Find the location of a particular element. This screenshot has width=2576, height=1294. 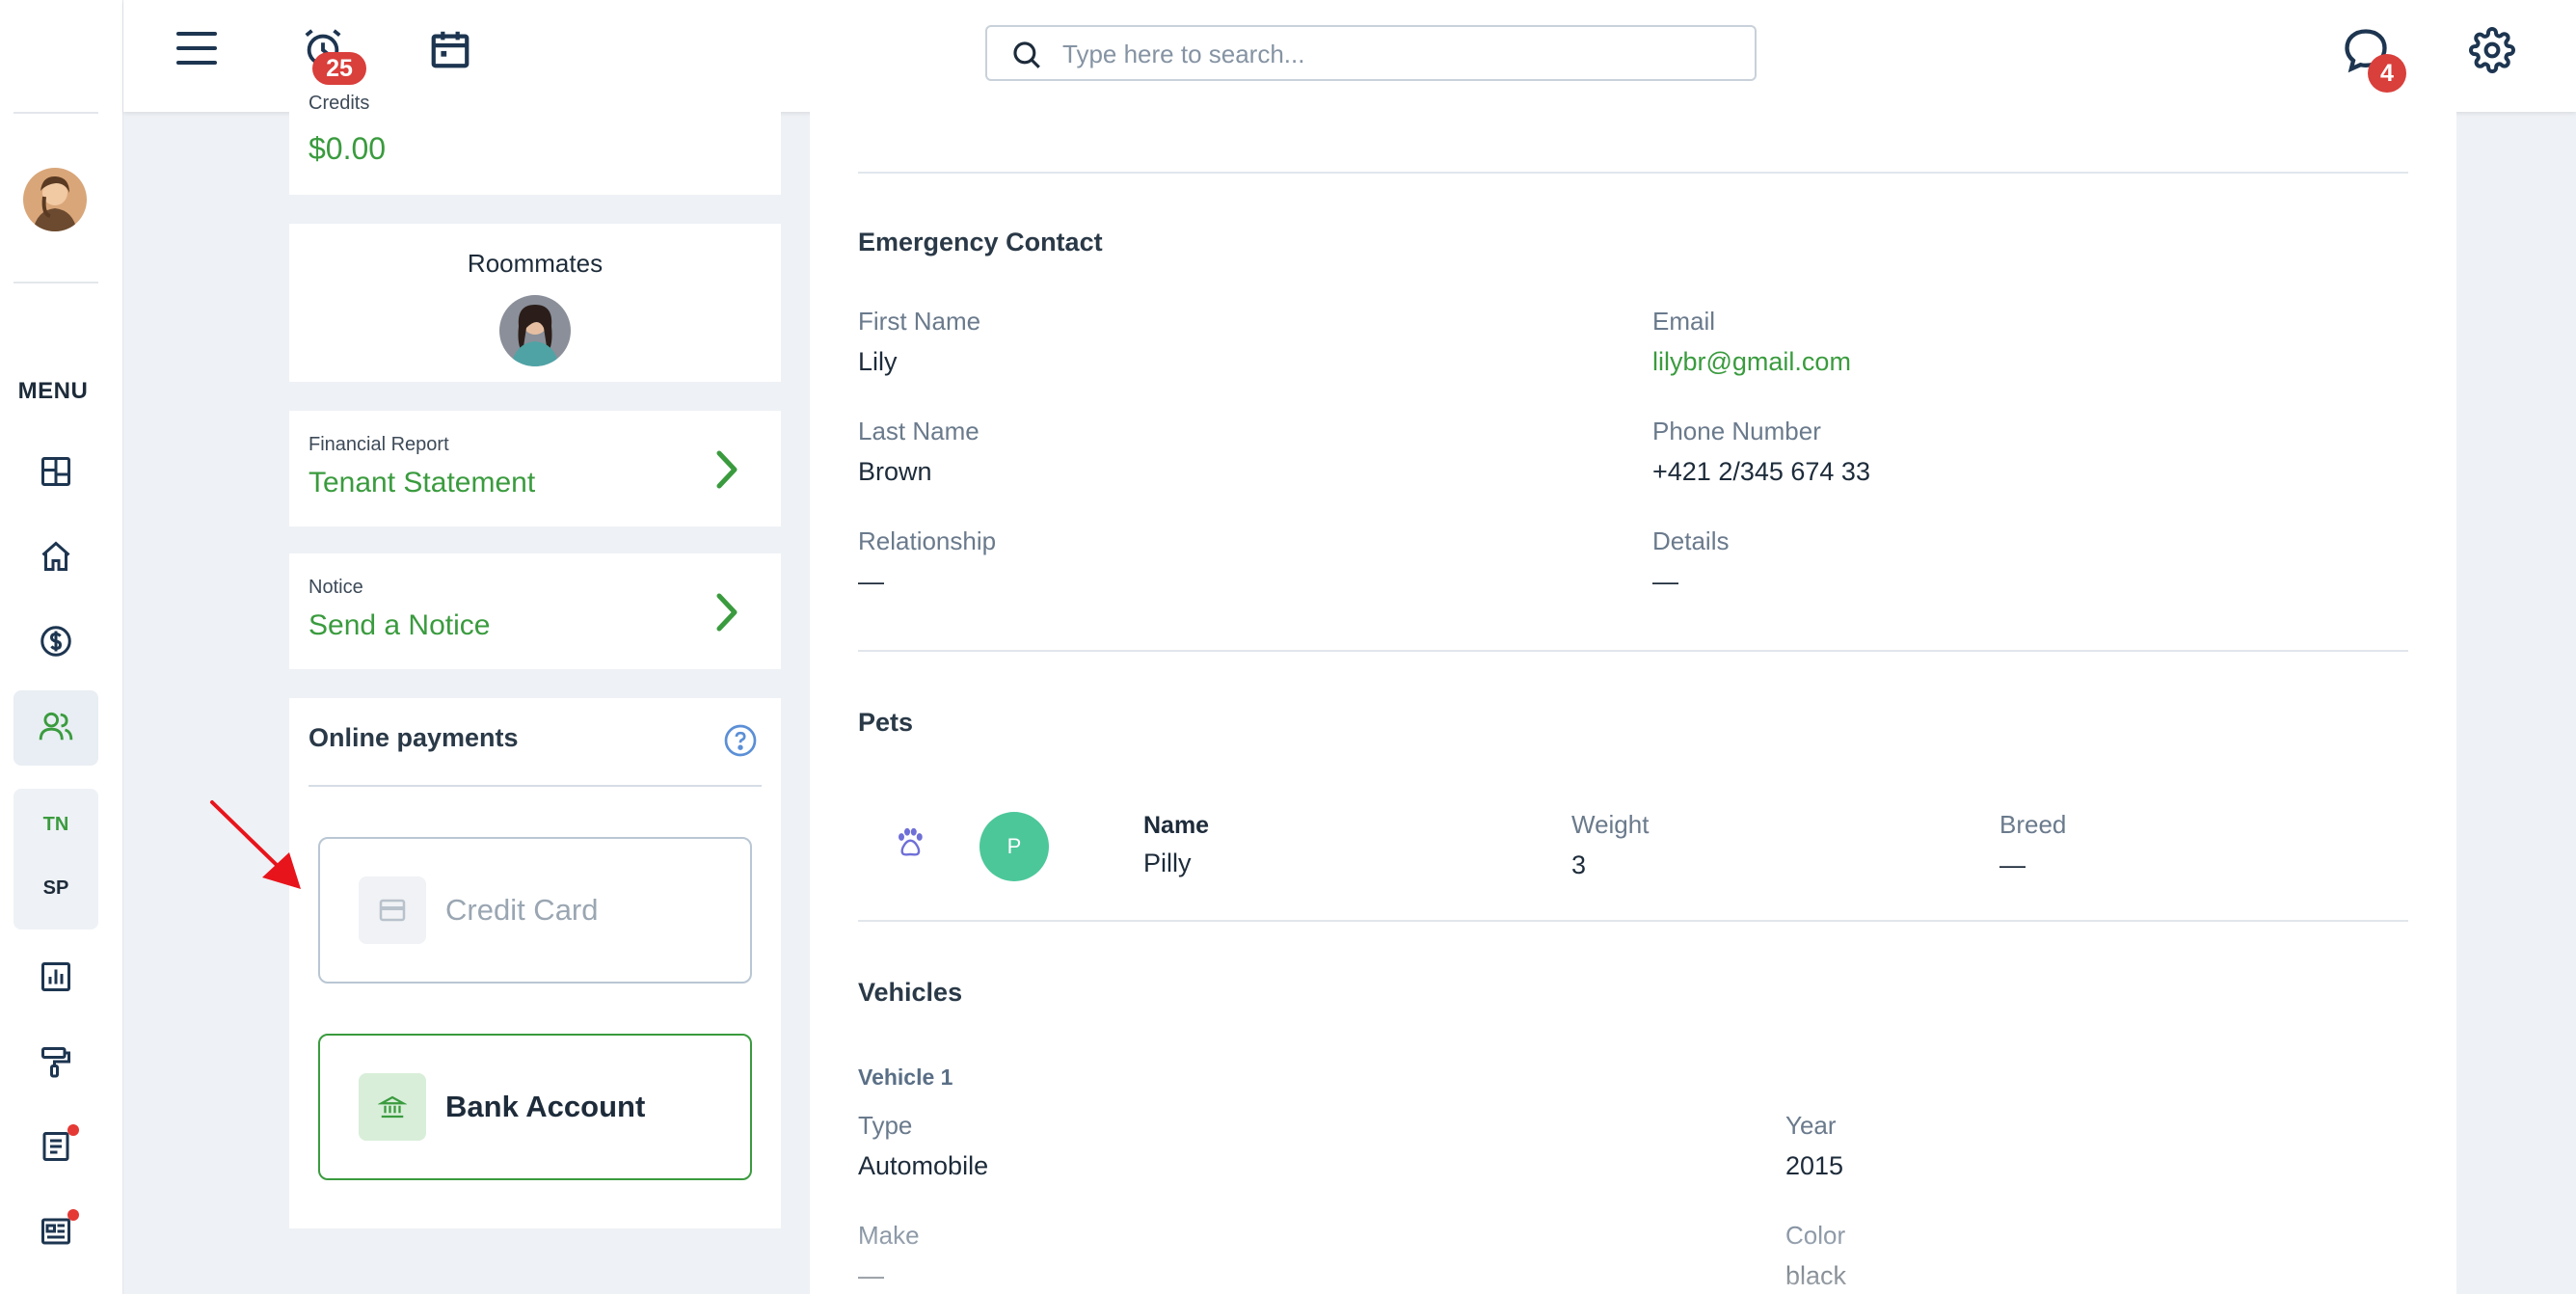

calendar-button is located at coordinates (450, 51).